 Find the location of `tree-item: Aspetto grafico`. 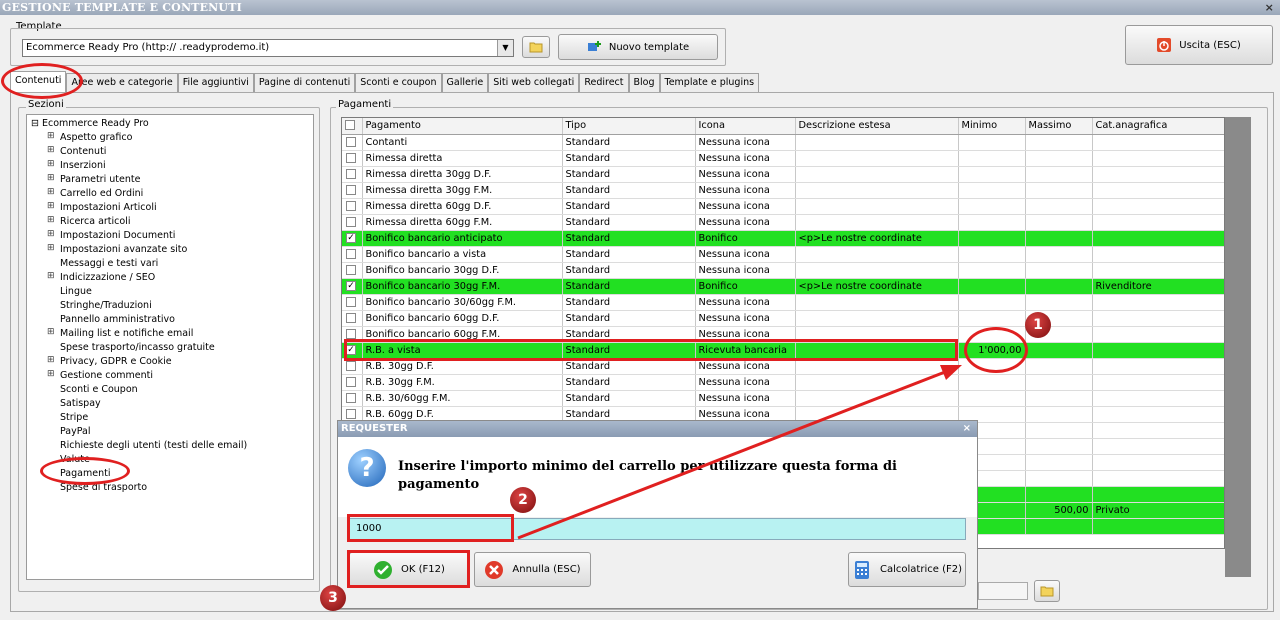

tree-item: Aspetto grafico is located at coordinates (96, 138).